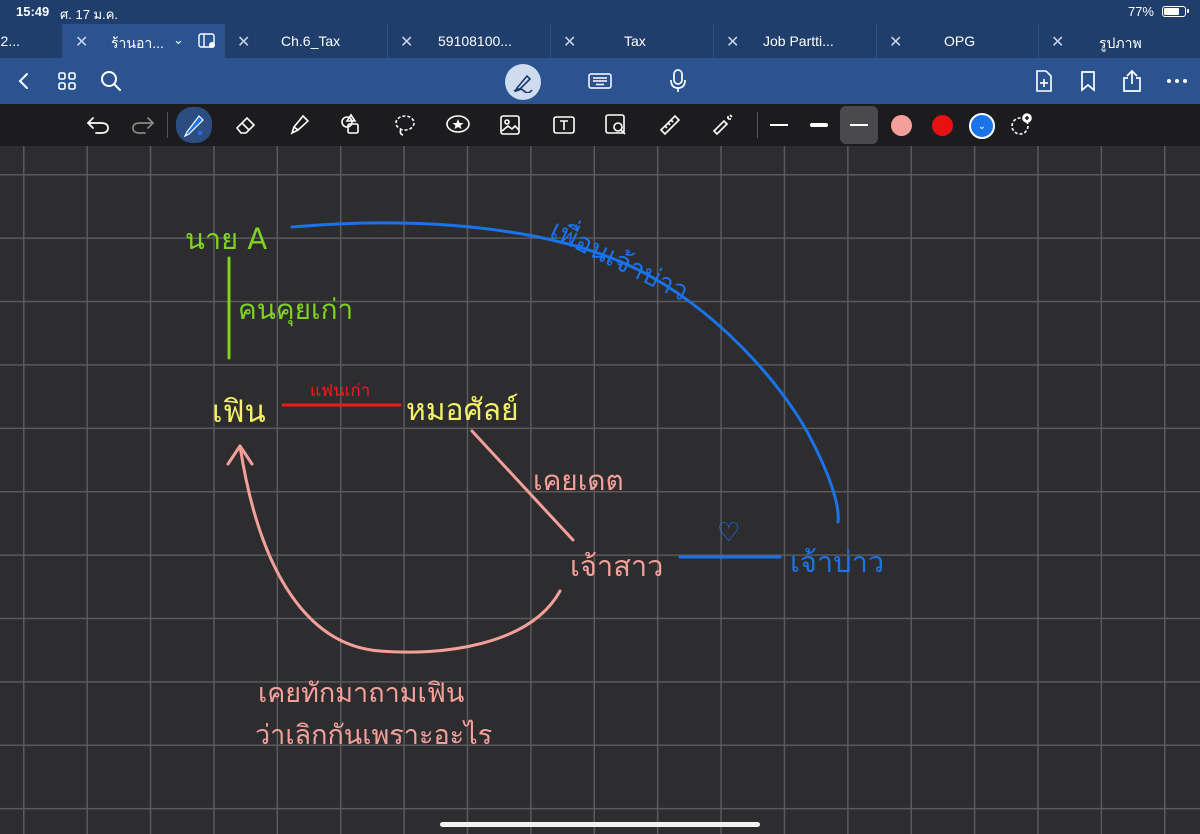 The image size is (1200, 834). What do you see at coordinates (400, 549) in the screenshot?
I see `ink-arrow-pink` at bounding box center [400, 549].